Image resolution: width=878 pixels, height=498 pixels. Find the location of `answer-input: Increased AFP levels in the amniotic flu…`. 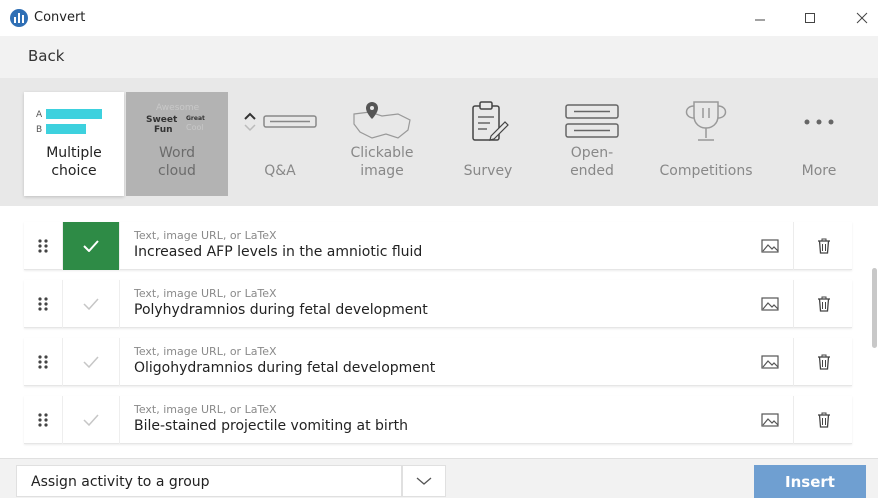

answer-input: Increased AFP levels in the amniotic flu… is located at coordinates (278, 252).